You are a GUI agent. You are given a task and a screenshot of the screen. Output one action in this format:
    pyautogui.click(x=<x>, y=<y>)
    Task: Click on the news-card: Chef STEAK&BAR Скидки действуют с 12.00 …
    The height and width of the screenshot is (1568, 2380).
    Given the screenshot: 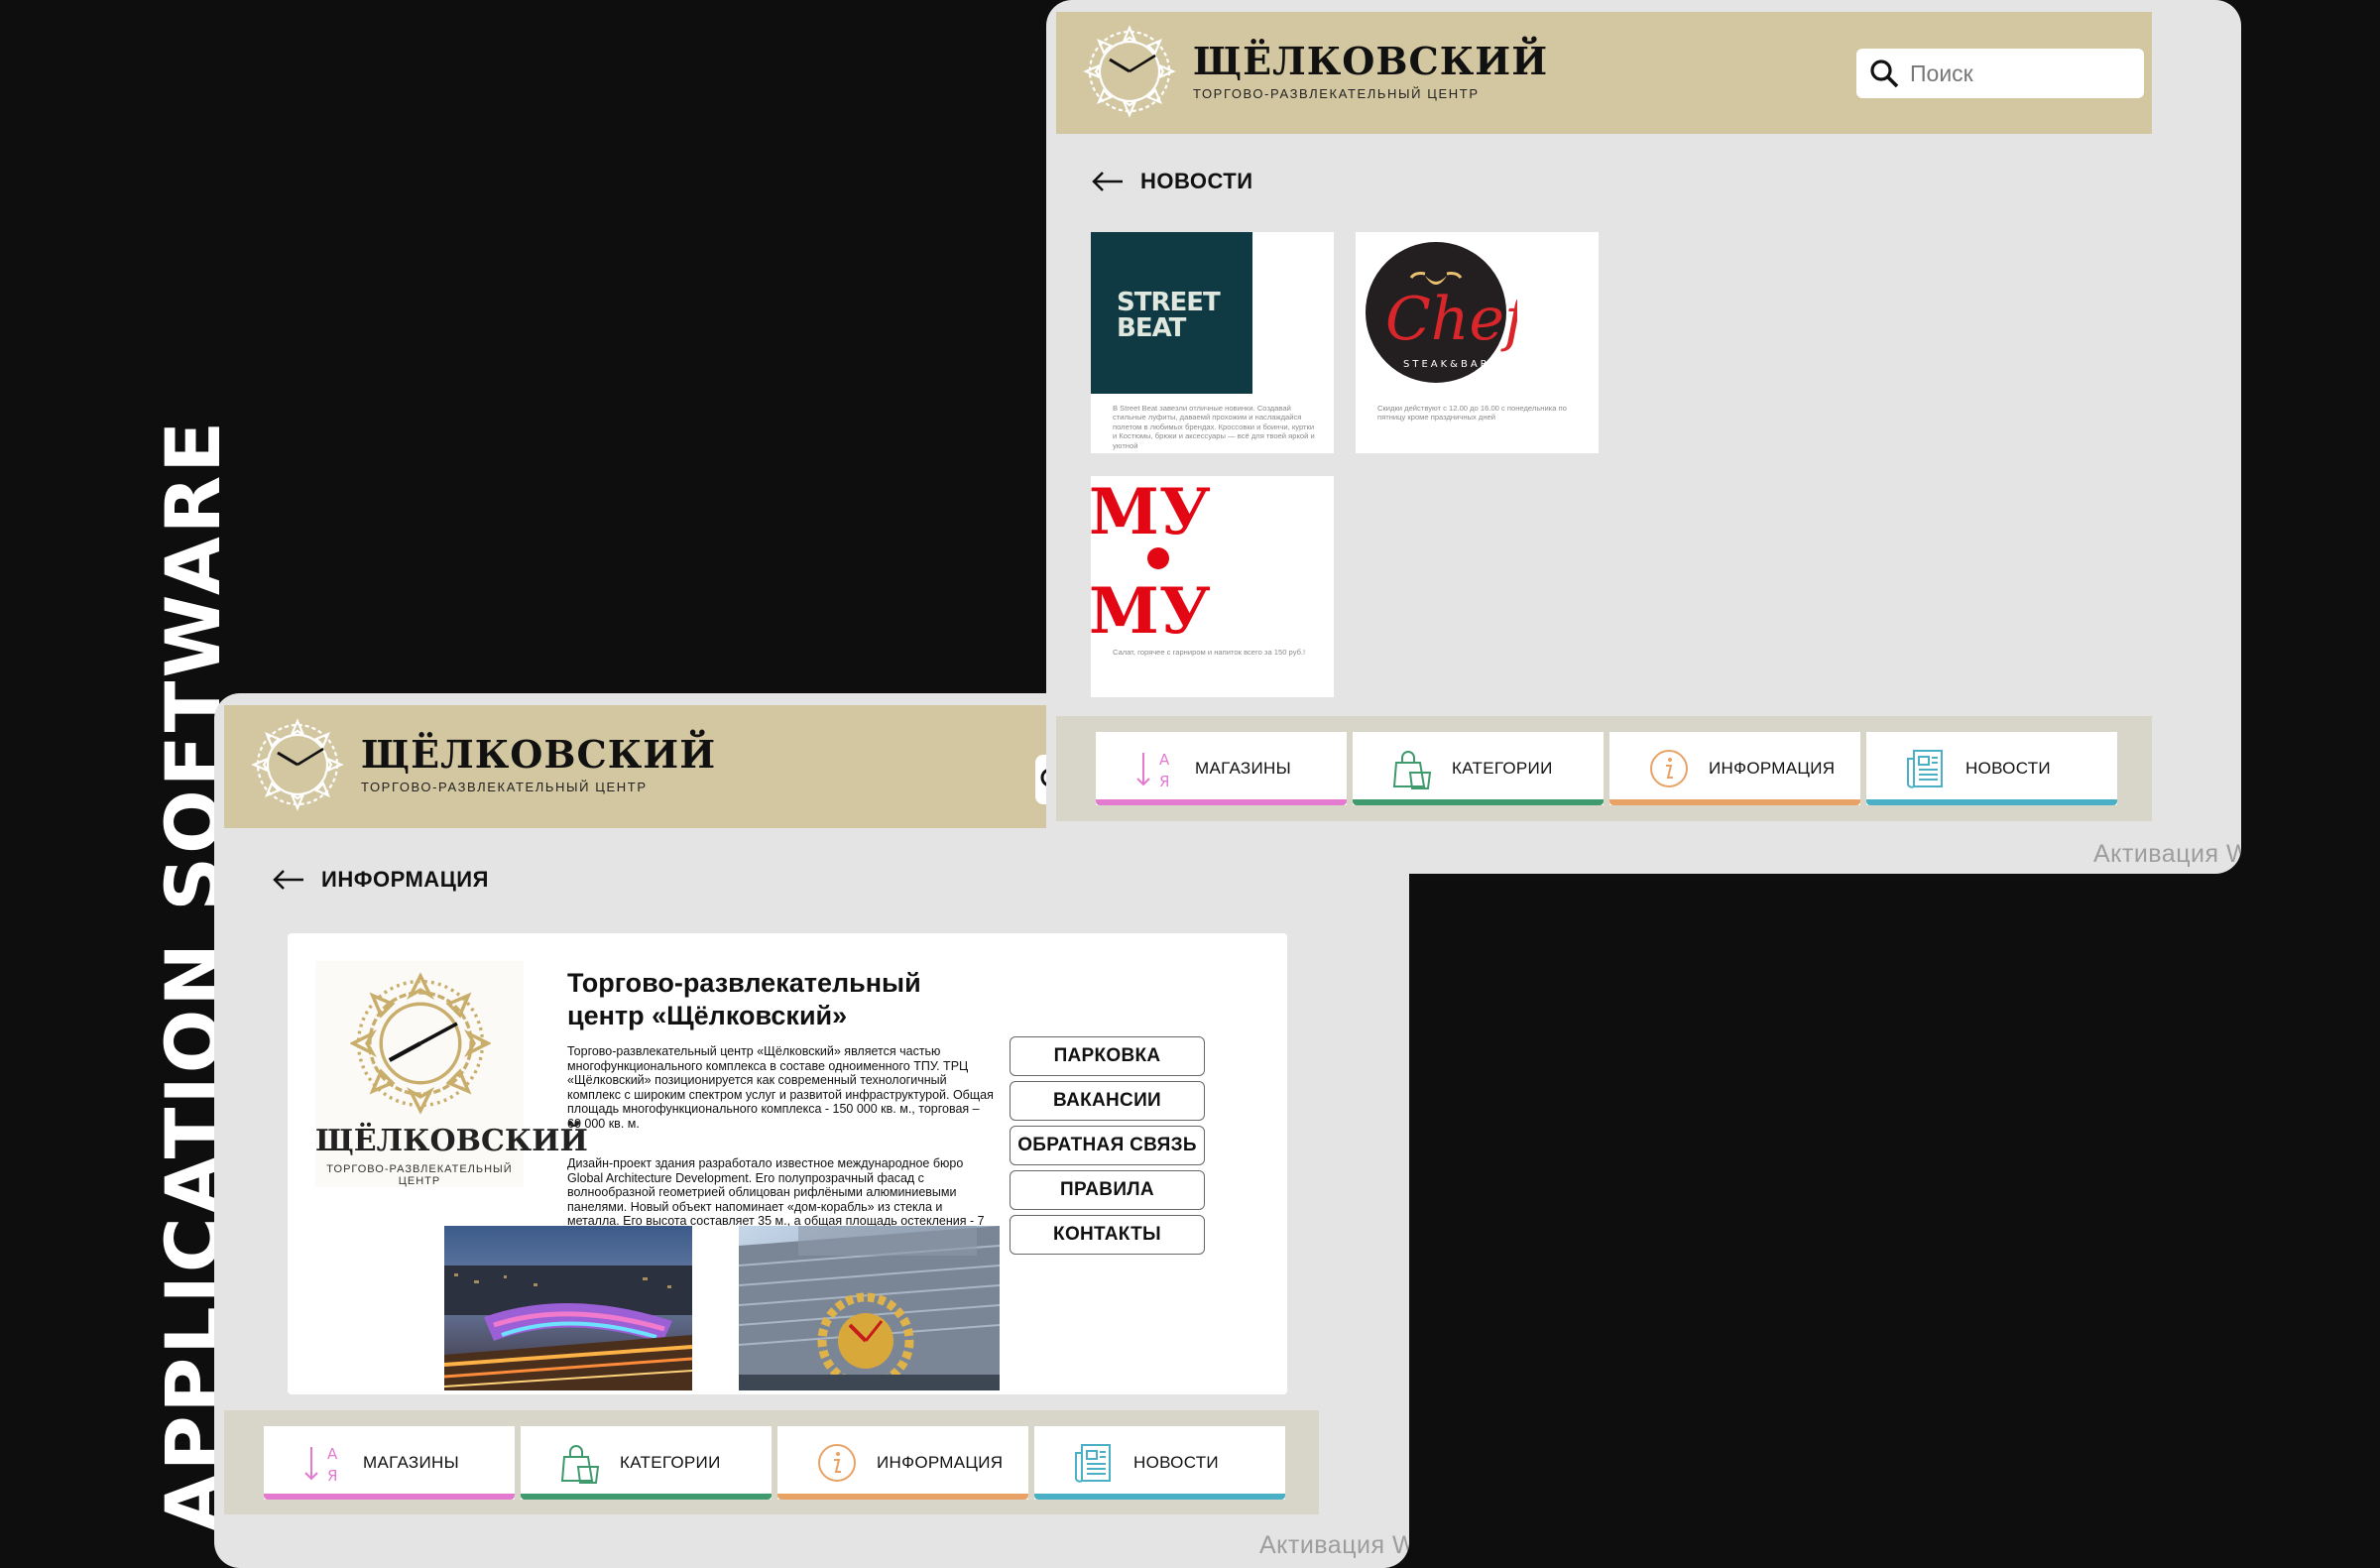 What is the action you would take?
    pyautogui.click(x=1477, y=342)
    